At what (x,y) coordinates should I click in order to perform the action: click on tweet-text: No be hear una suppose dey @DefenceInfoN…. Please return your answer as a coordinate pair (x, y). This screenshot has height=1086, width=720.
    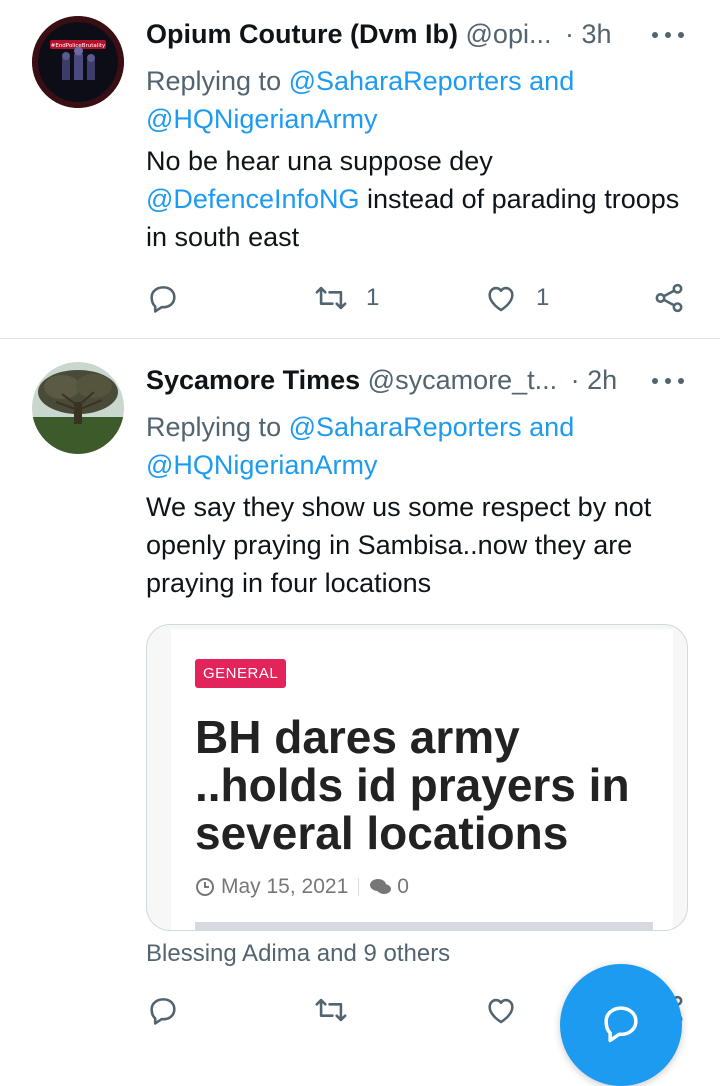
    Looking at the image, I should click on (418, 199).